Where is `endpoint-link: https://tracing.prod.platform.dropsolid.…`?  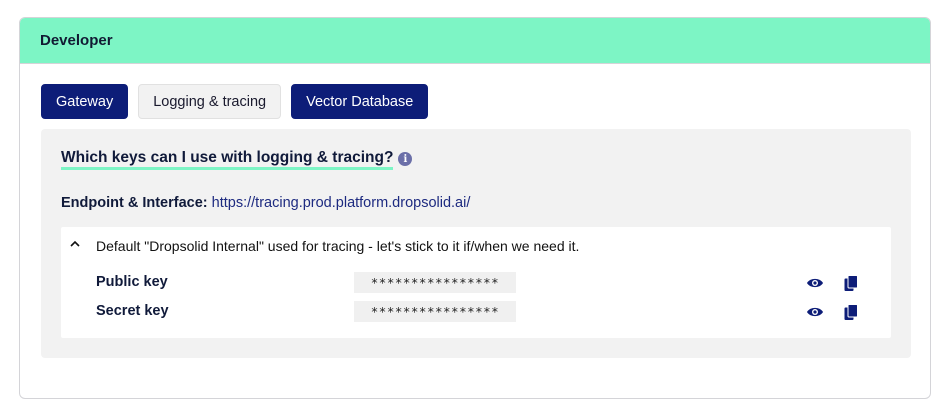 endpoint-link: https://tracing.prod.platform.dropsolid.… is located at coordinates (341, 203).